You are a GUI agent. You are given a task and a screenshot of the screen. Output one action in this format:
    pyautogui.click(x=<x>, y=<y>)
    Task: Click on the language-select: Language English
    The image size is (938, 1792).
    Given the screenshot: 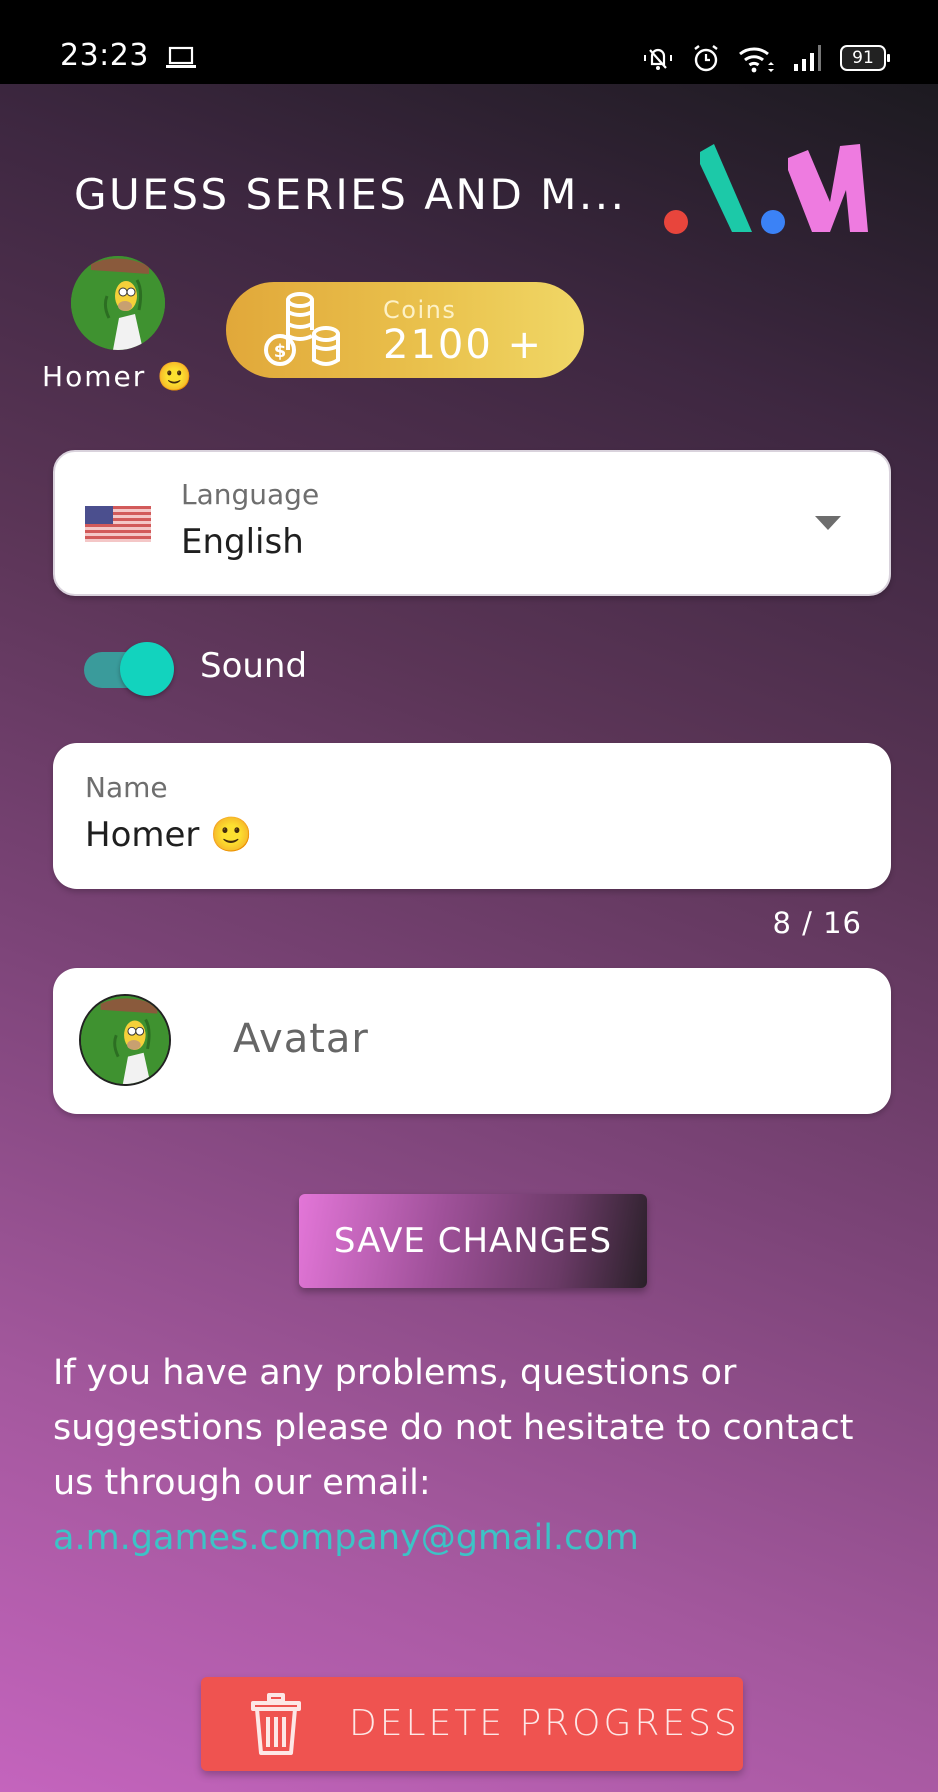 What is the action you would take?
    pyautogui.click(x=472, y=523)
    